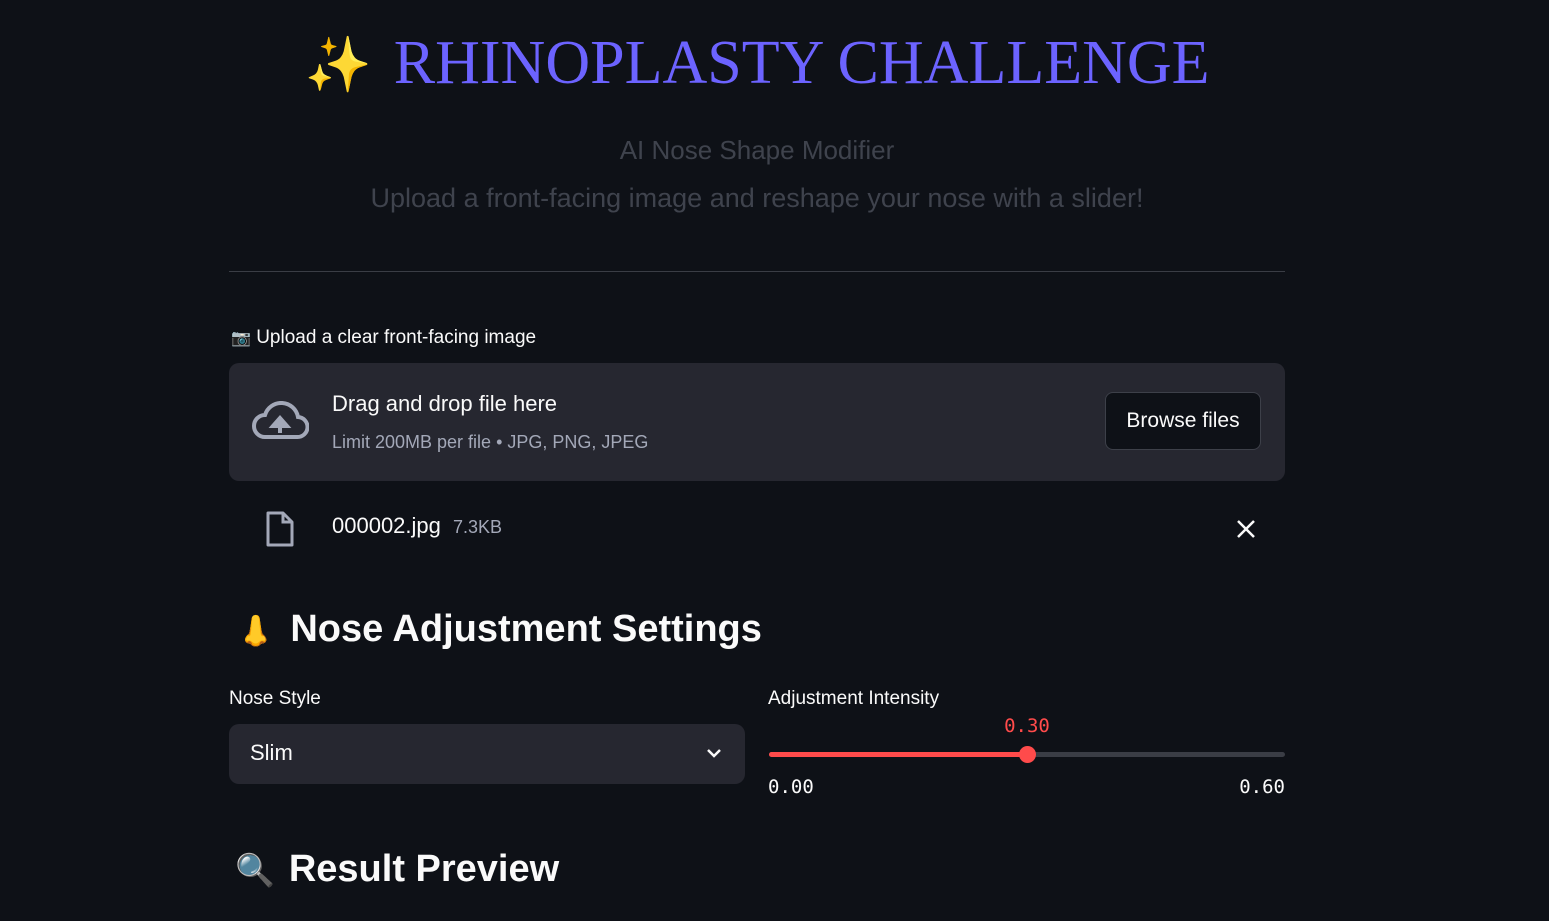 This screenshot has width=1549, height=921. Describe the element at coordinates (757, 529) in the screenshot. I see `uploaded-file-item: 000002.jpg 7.3KB` at that location.